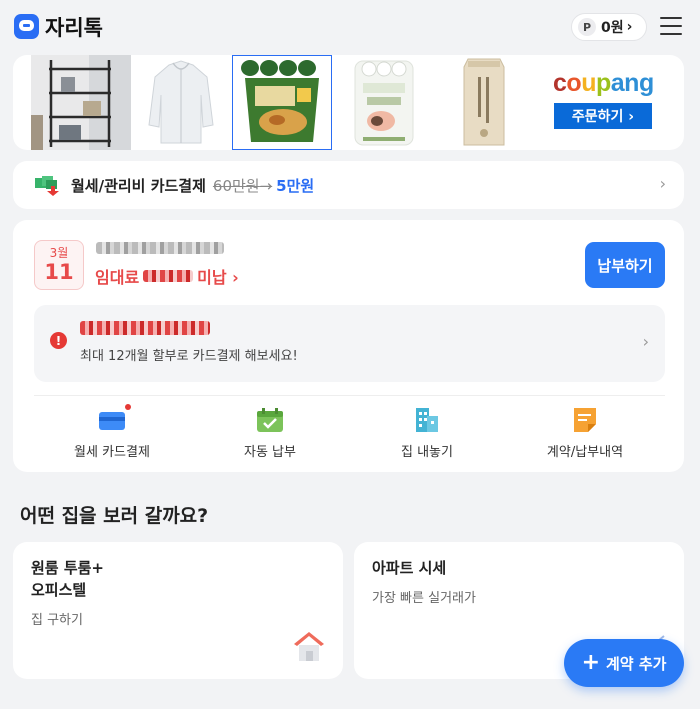  What do you see at coordinates (115, 418) in the screenshot?
I see `credit-card-icon` at bounding box center [115, 418].